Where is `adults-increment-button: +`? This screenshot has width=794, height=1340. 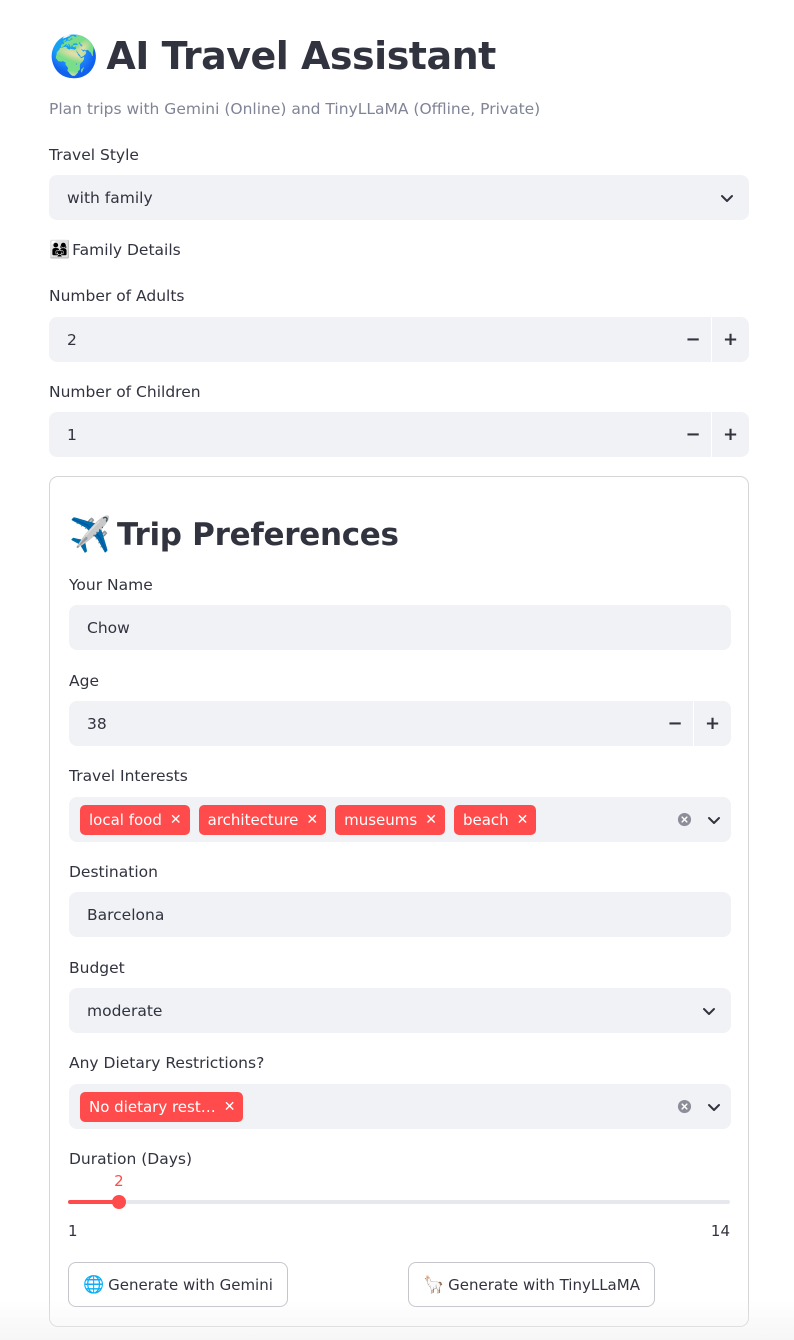
adults-increment-button: + is located at coordinates (730, 339).